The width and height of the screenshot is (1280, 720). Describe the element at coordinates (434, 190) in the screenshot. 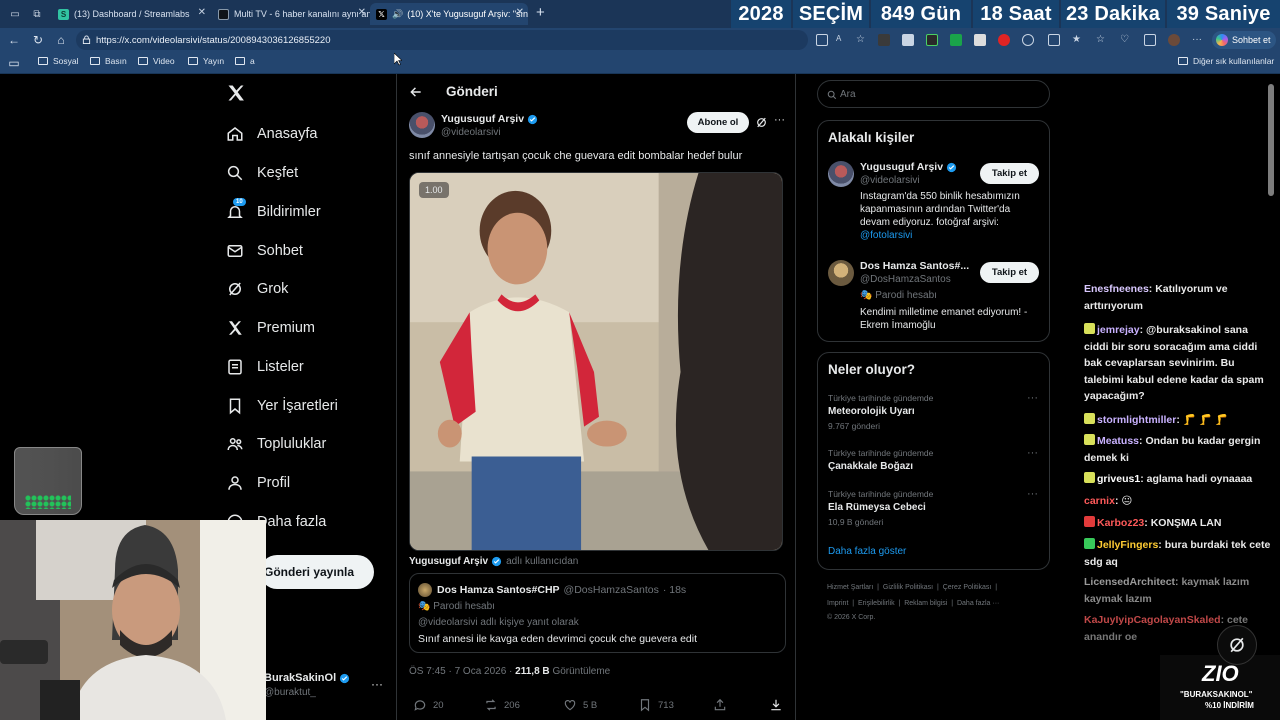

I see `playback-speed-badge: 1.00` at that location.